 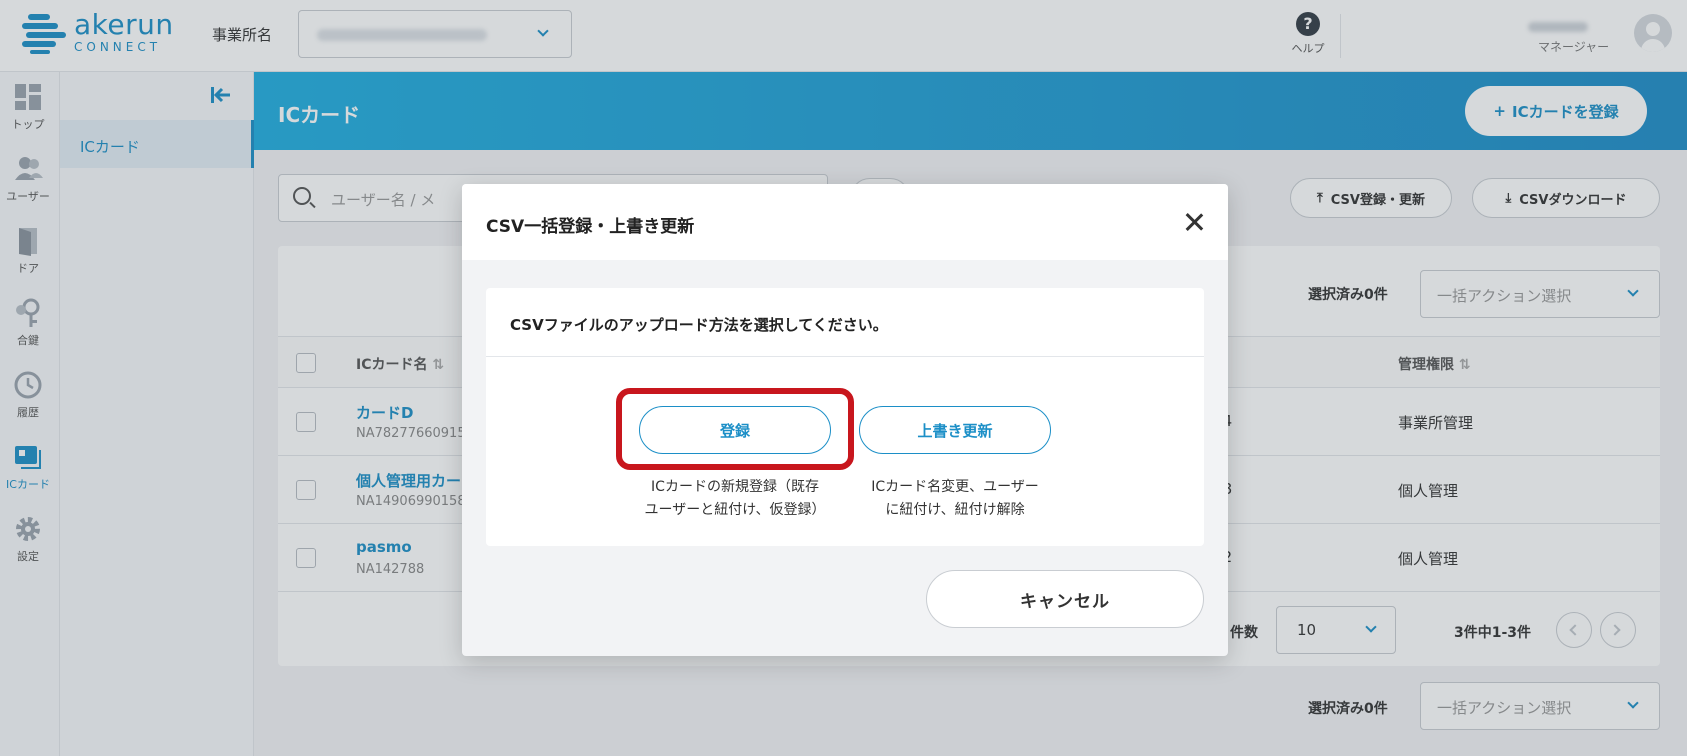 I want to click on upload-method-question: CSVファイルのアップロード方法を選択してください。, so click(x=699, y=325).